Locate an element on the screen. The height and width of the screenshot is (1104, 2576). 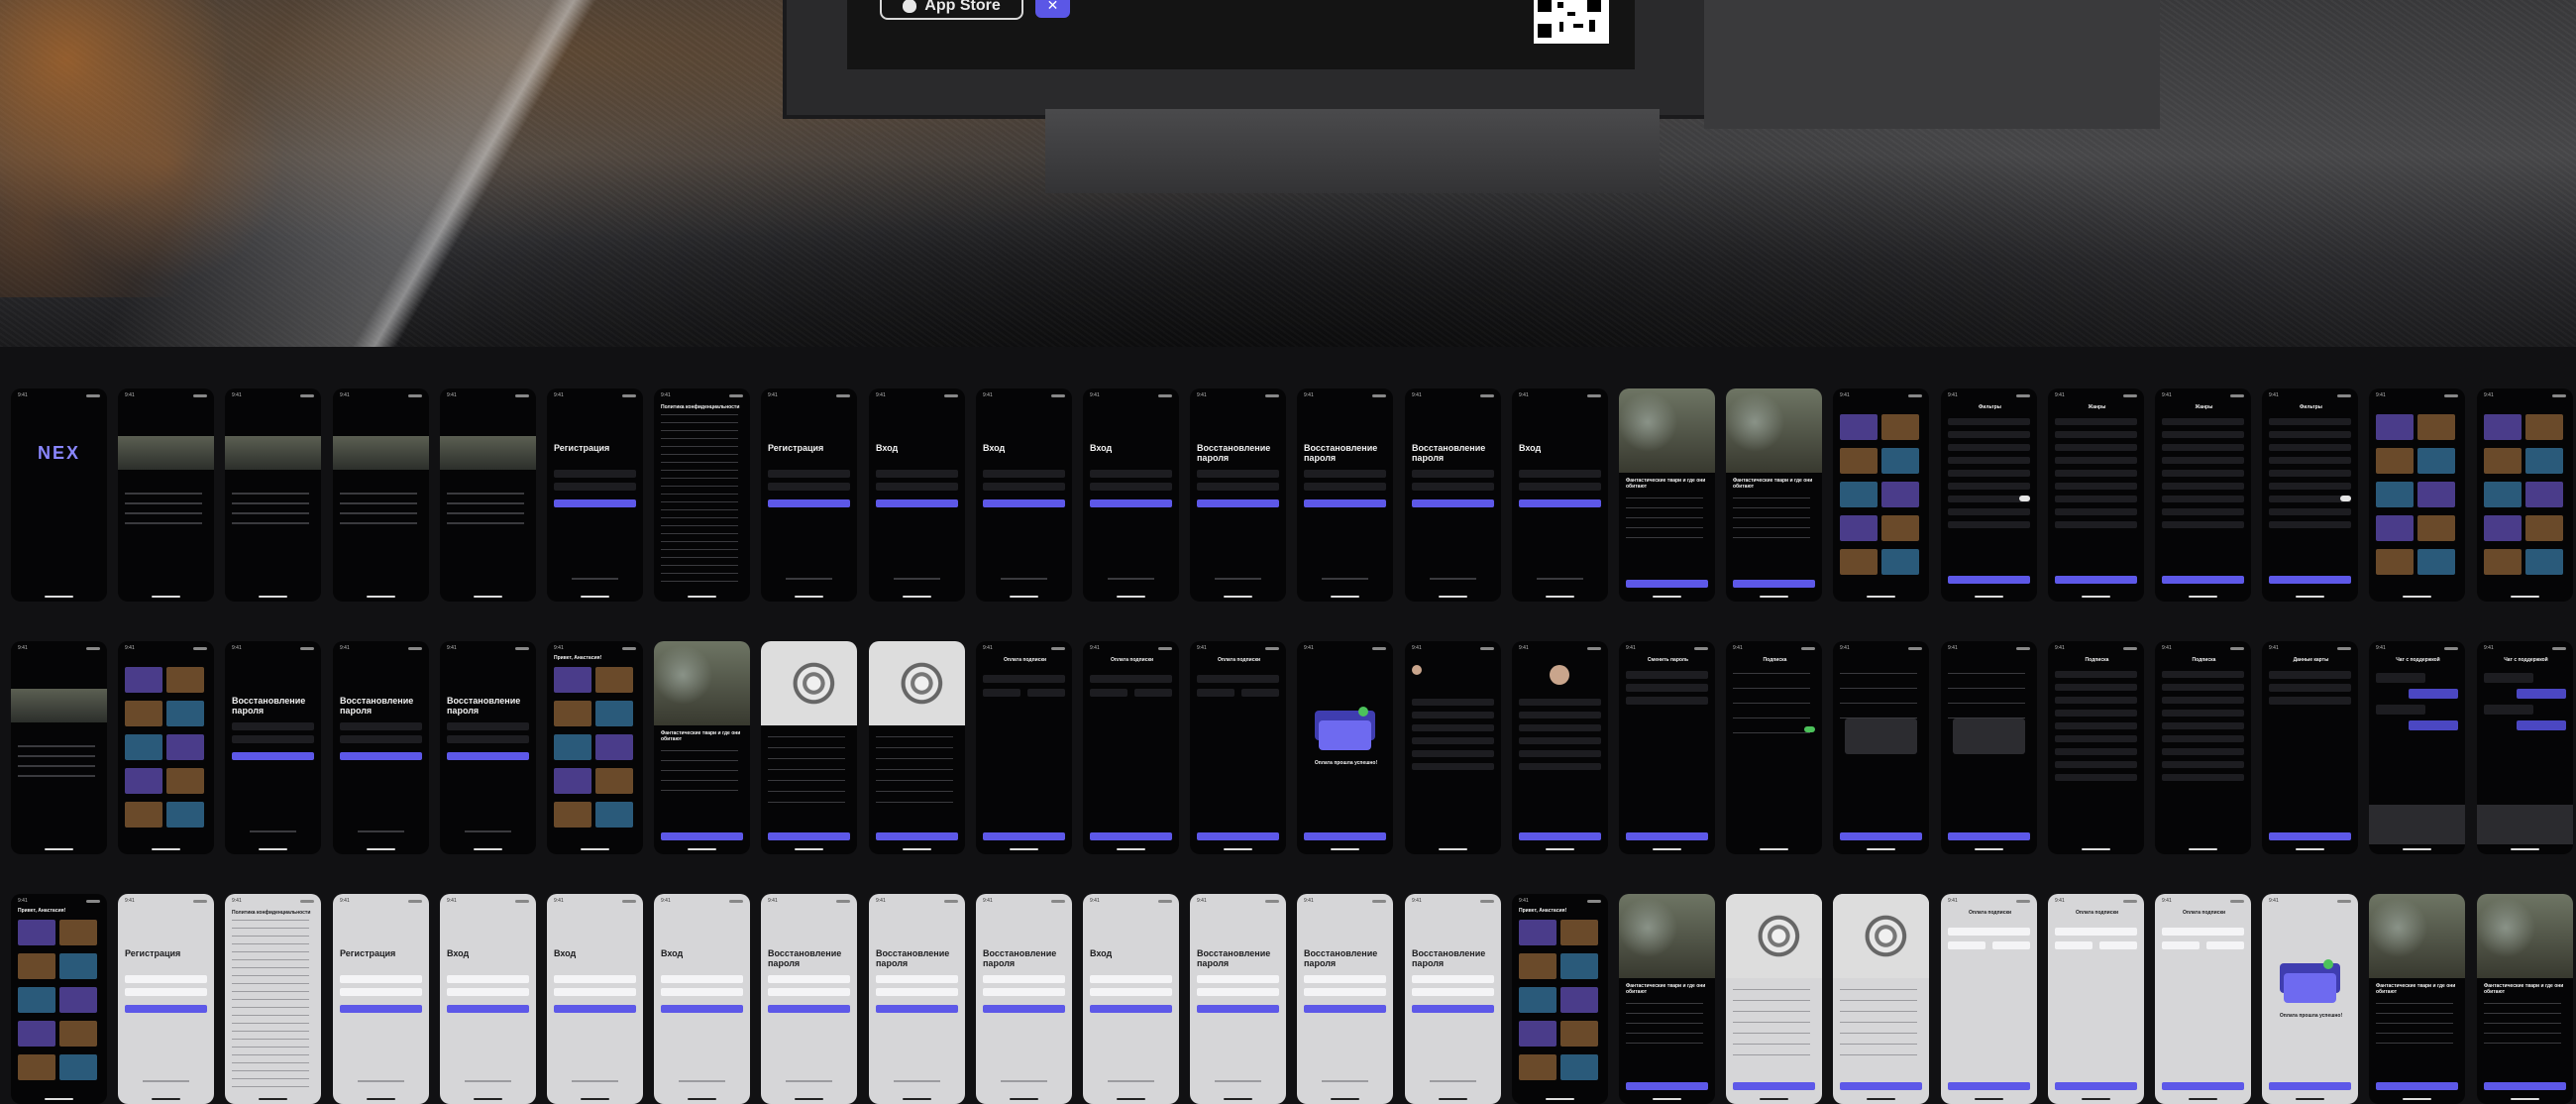
phone-screen: 9:41 Фильтры is located at coordinates (1989, 495).